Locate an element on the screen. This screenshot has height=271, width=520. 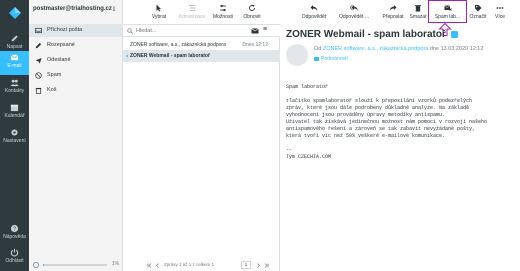
nav-calendar: Kalendář is located at coordinates (14, 113).